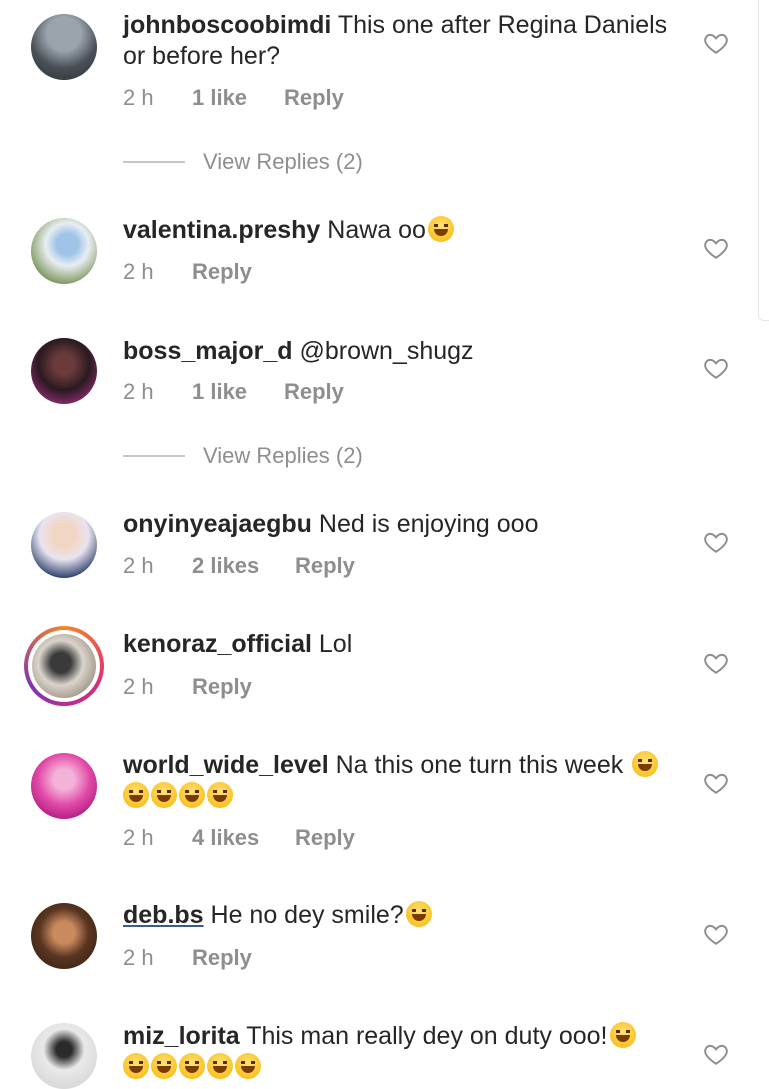 The image size is (769, 1089). I want to click on comment-body: Ned is enjoying ooo, so click(425, 524).